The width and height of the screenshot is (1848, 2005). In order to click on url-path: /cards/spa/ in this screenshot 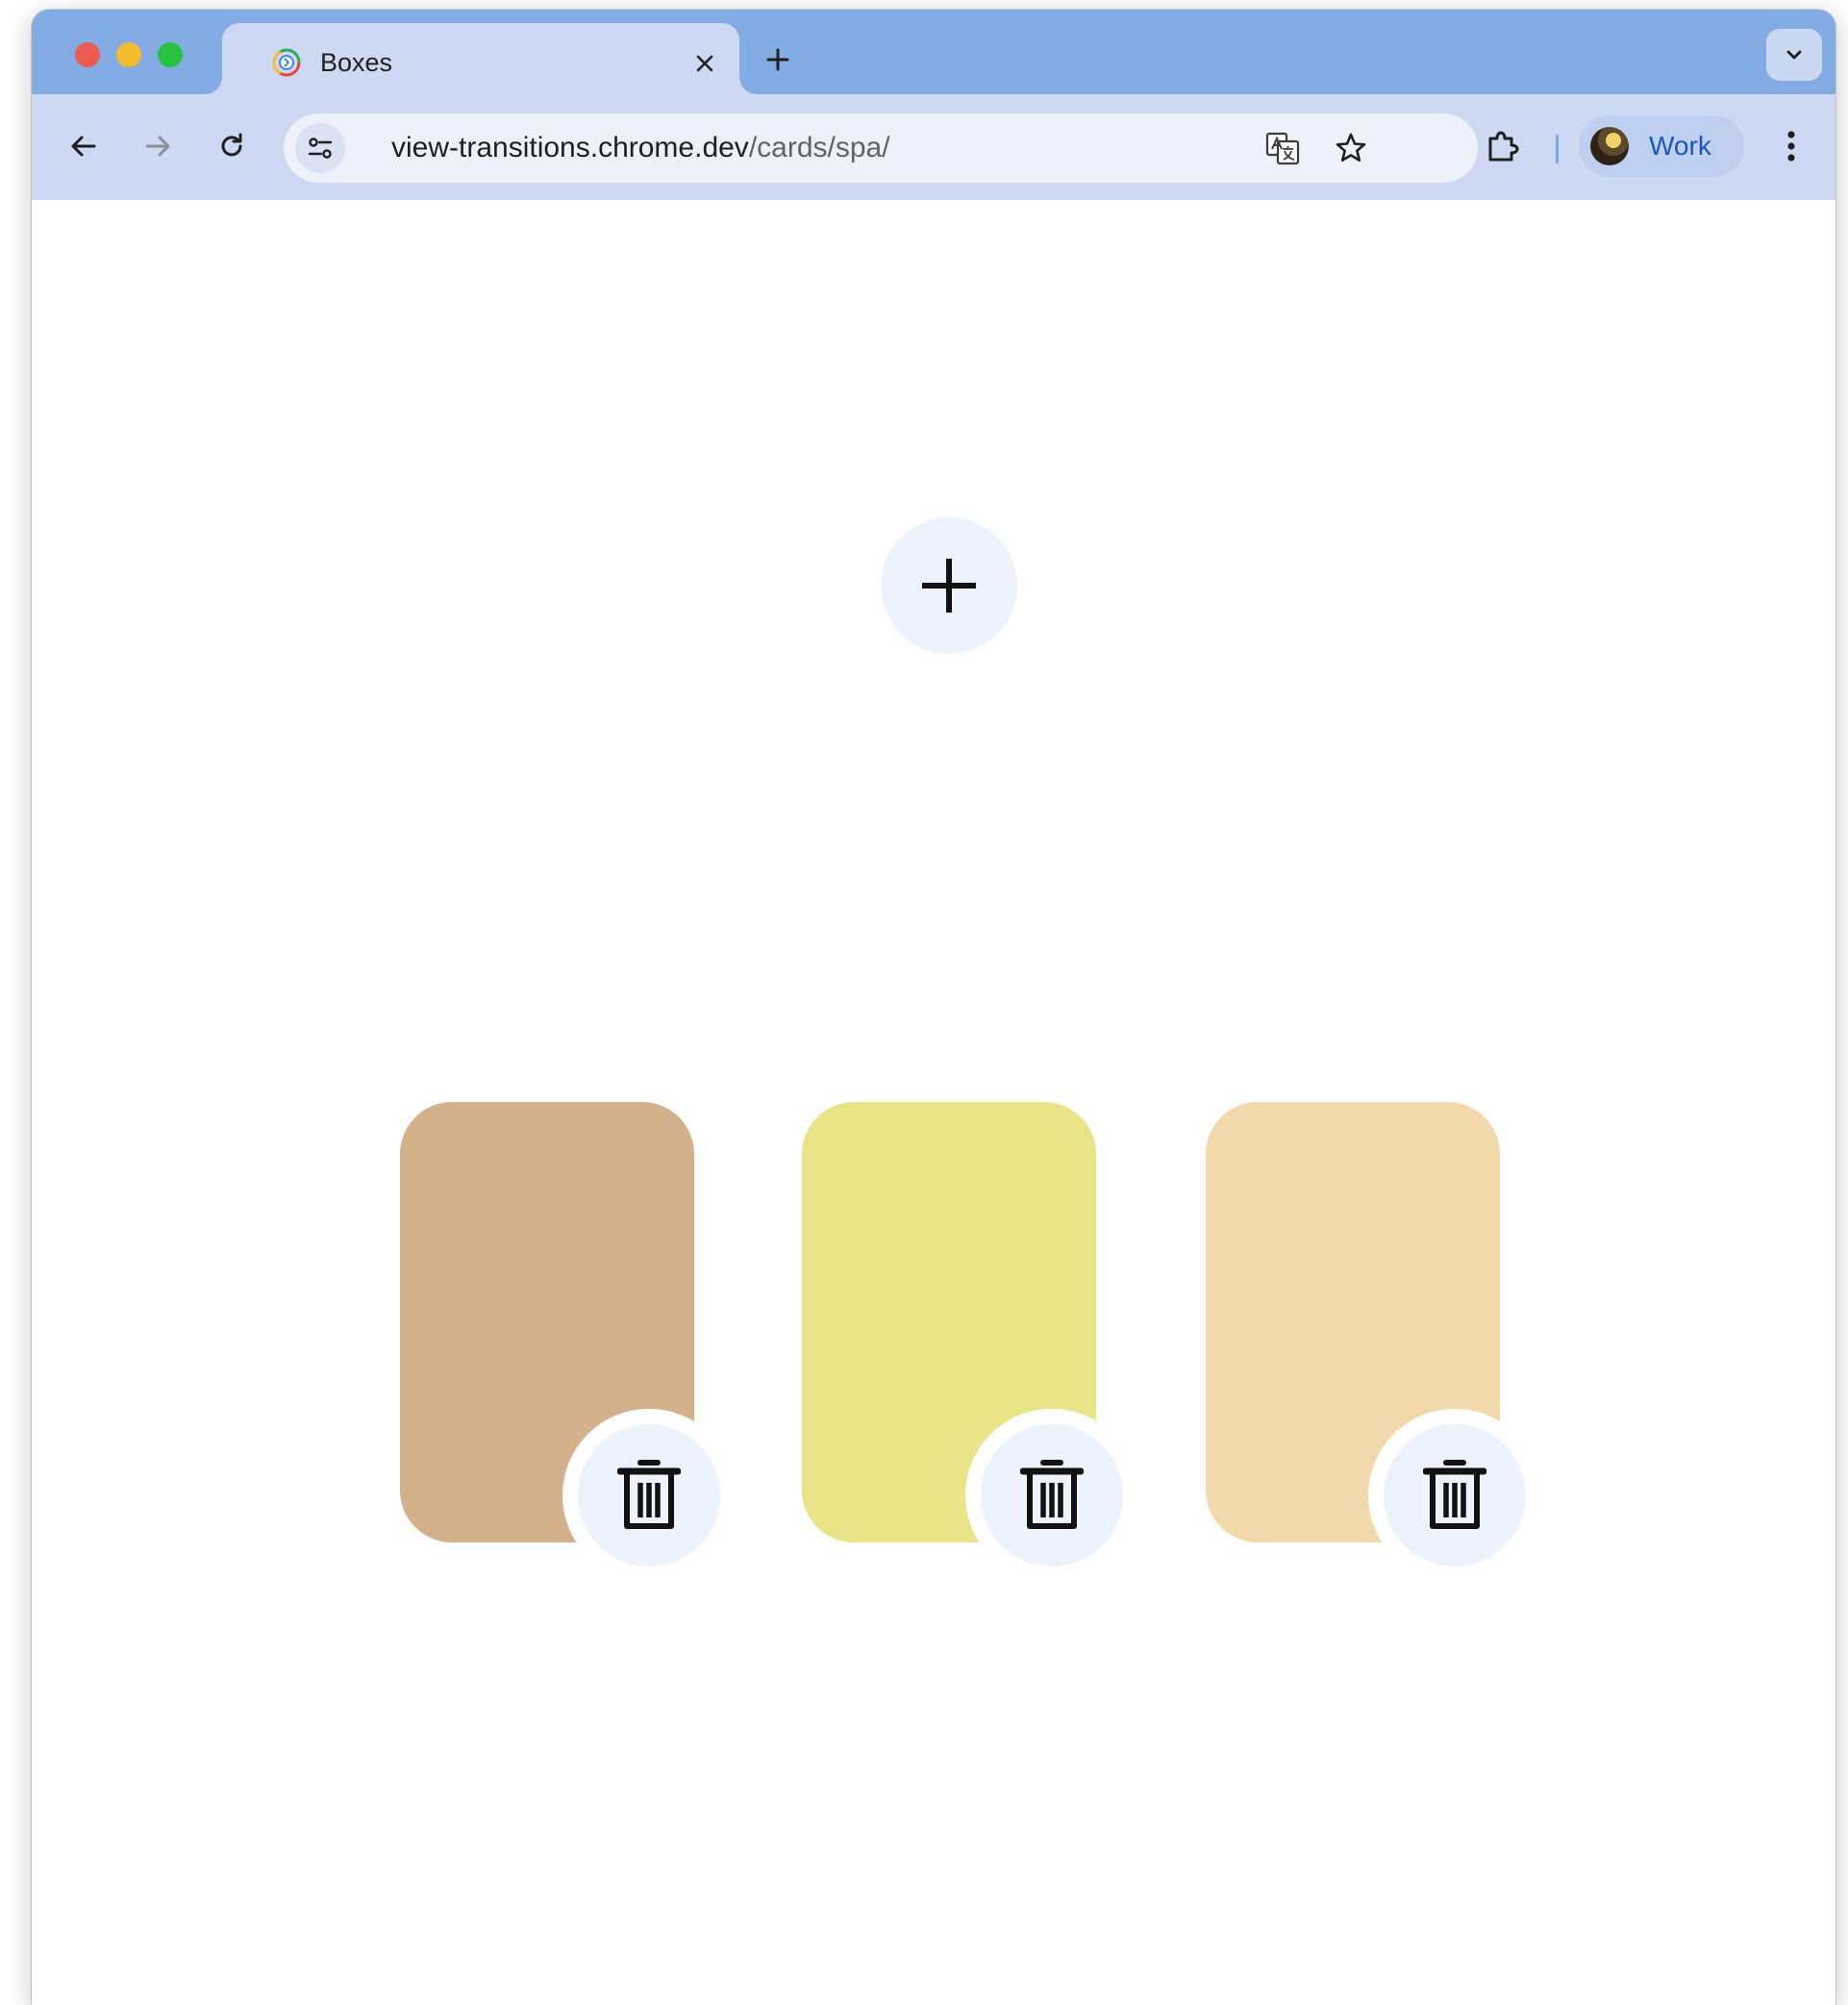, I will do `click(819, 147)`.